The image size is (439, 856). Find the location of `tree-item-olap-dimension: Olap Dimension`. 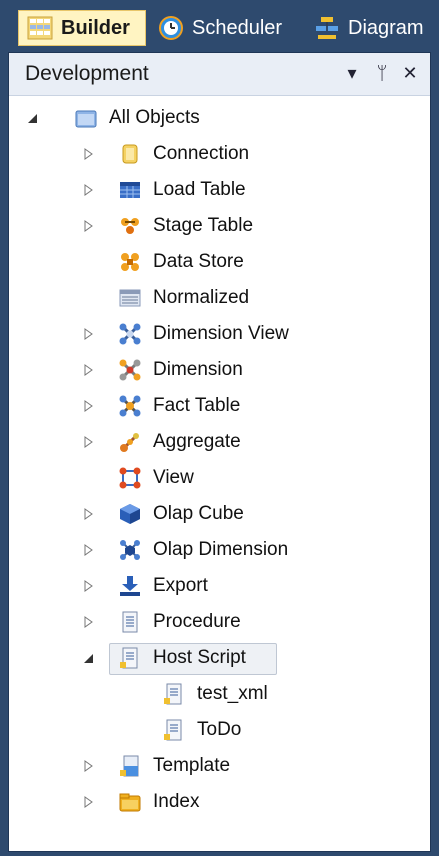

tree-item-olap-dimension: Olap Dimension is located at coordinates (219, 550).